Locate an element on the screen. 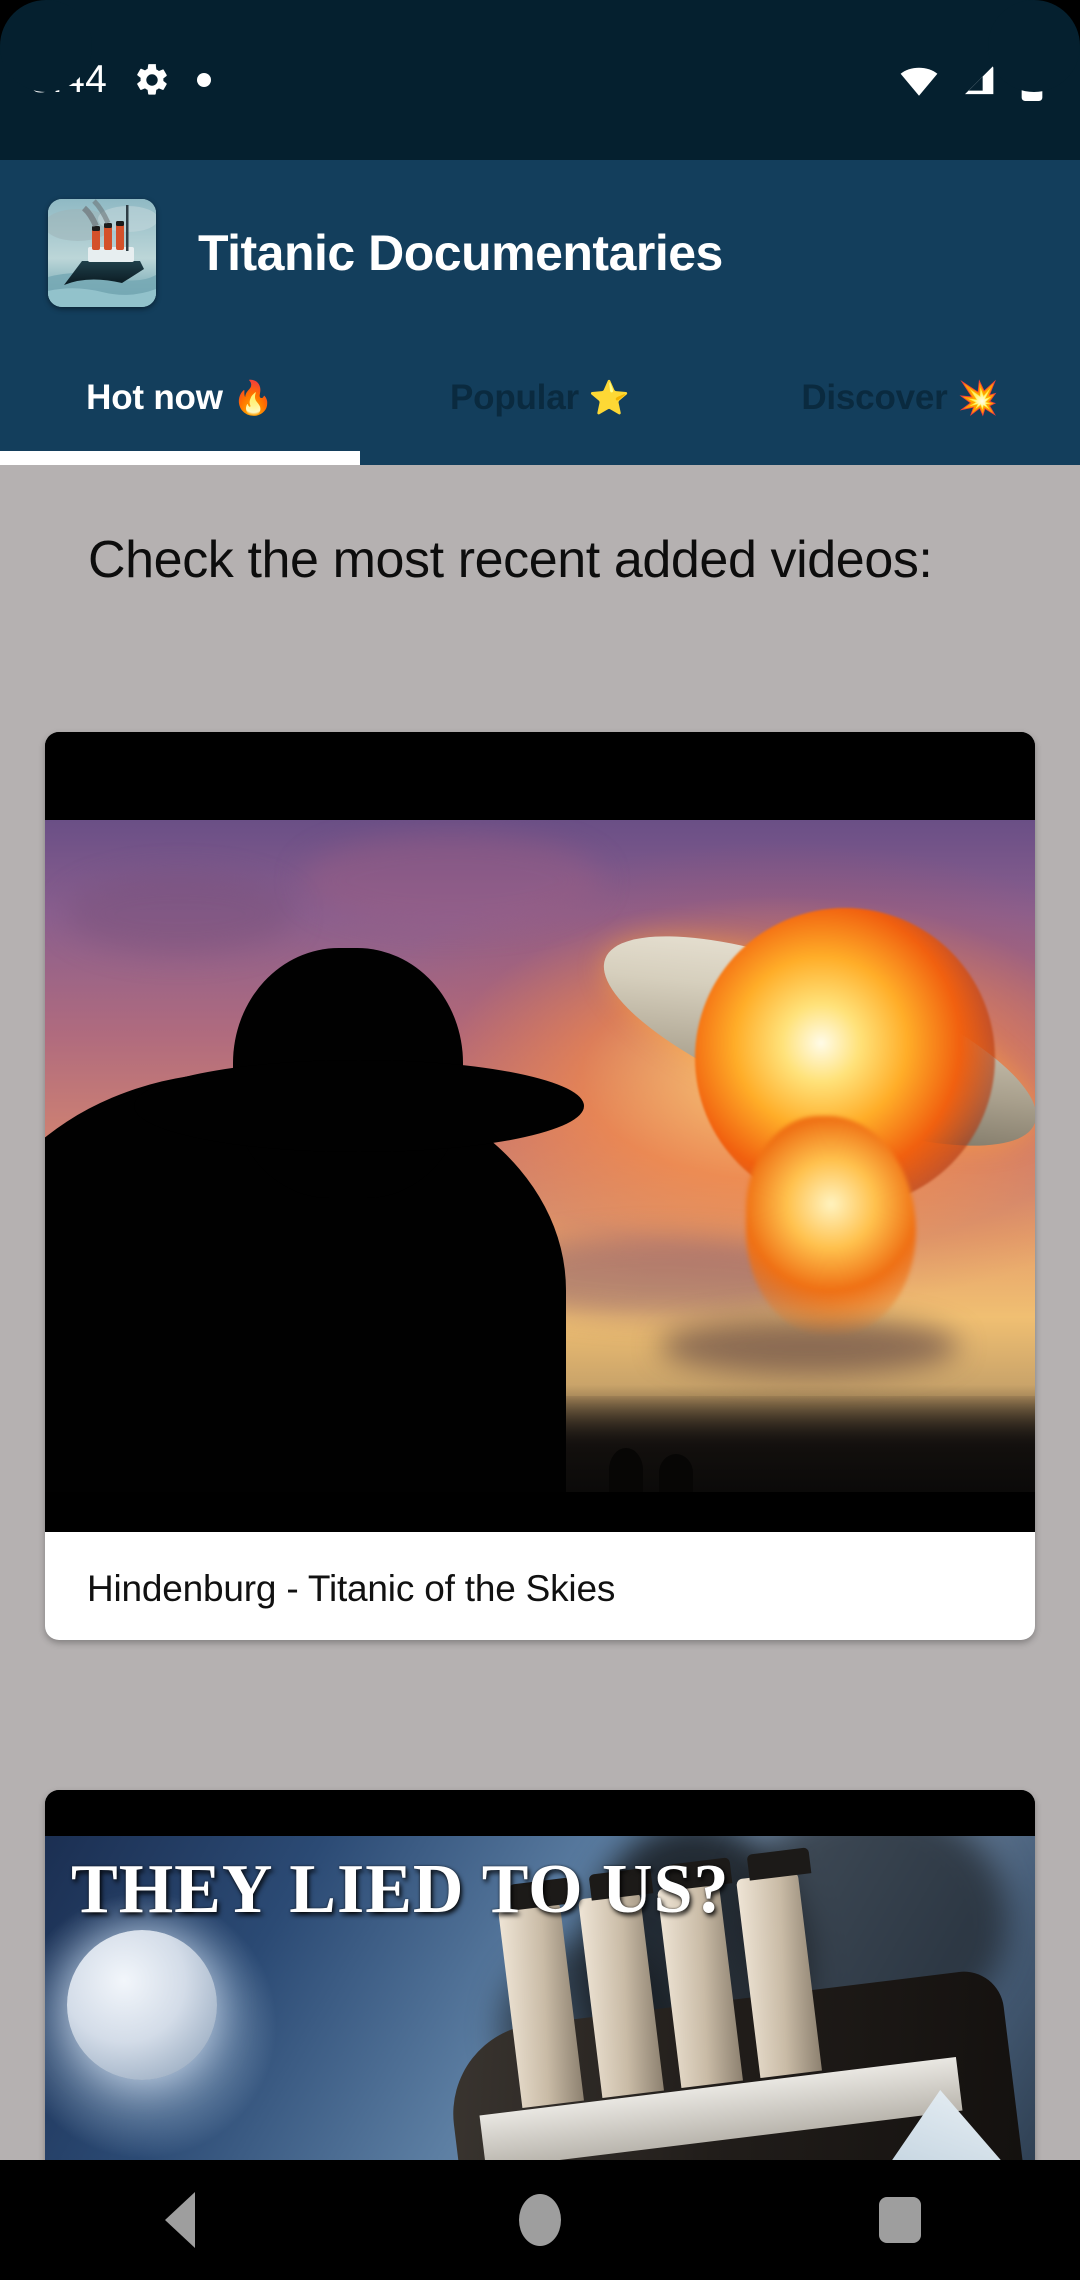 The image size is (1080, 2280). triangle-back-icon is located at coordinates (180, 2220).